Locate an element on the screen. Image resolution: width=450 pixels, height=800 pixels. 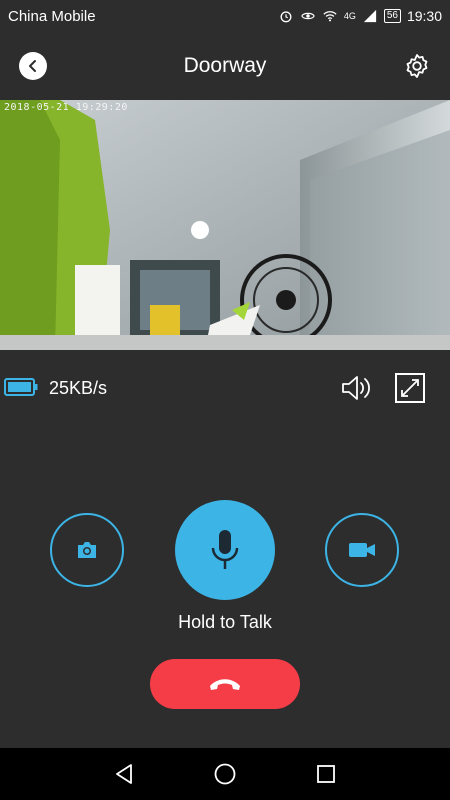
snapshot-button is located at coordinates (87, 550).